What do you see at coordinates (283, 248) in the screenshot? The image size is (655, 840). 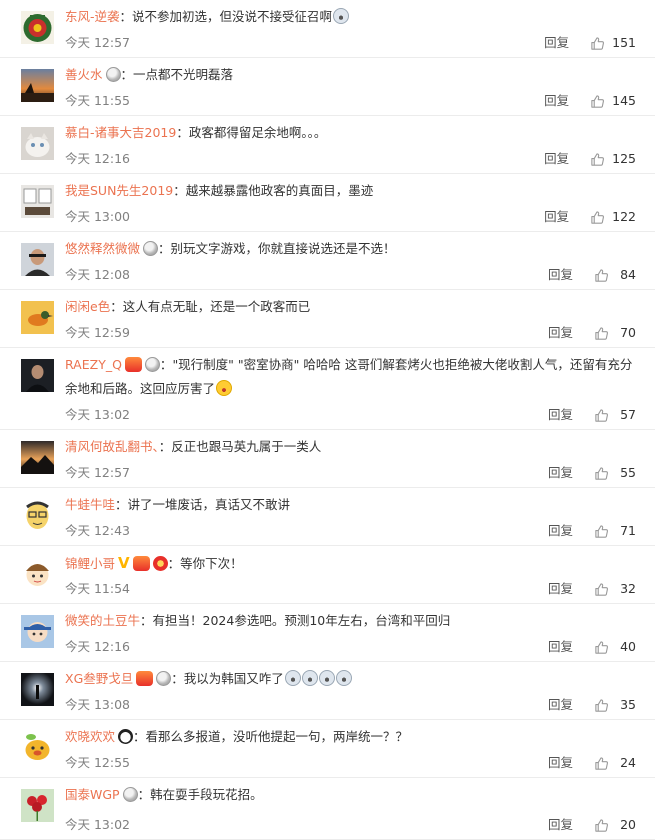 I see `comment-body: 别玩文字游戏，你就直接说选还是不选！` at bounding box center [283, 248].